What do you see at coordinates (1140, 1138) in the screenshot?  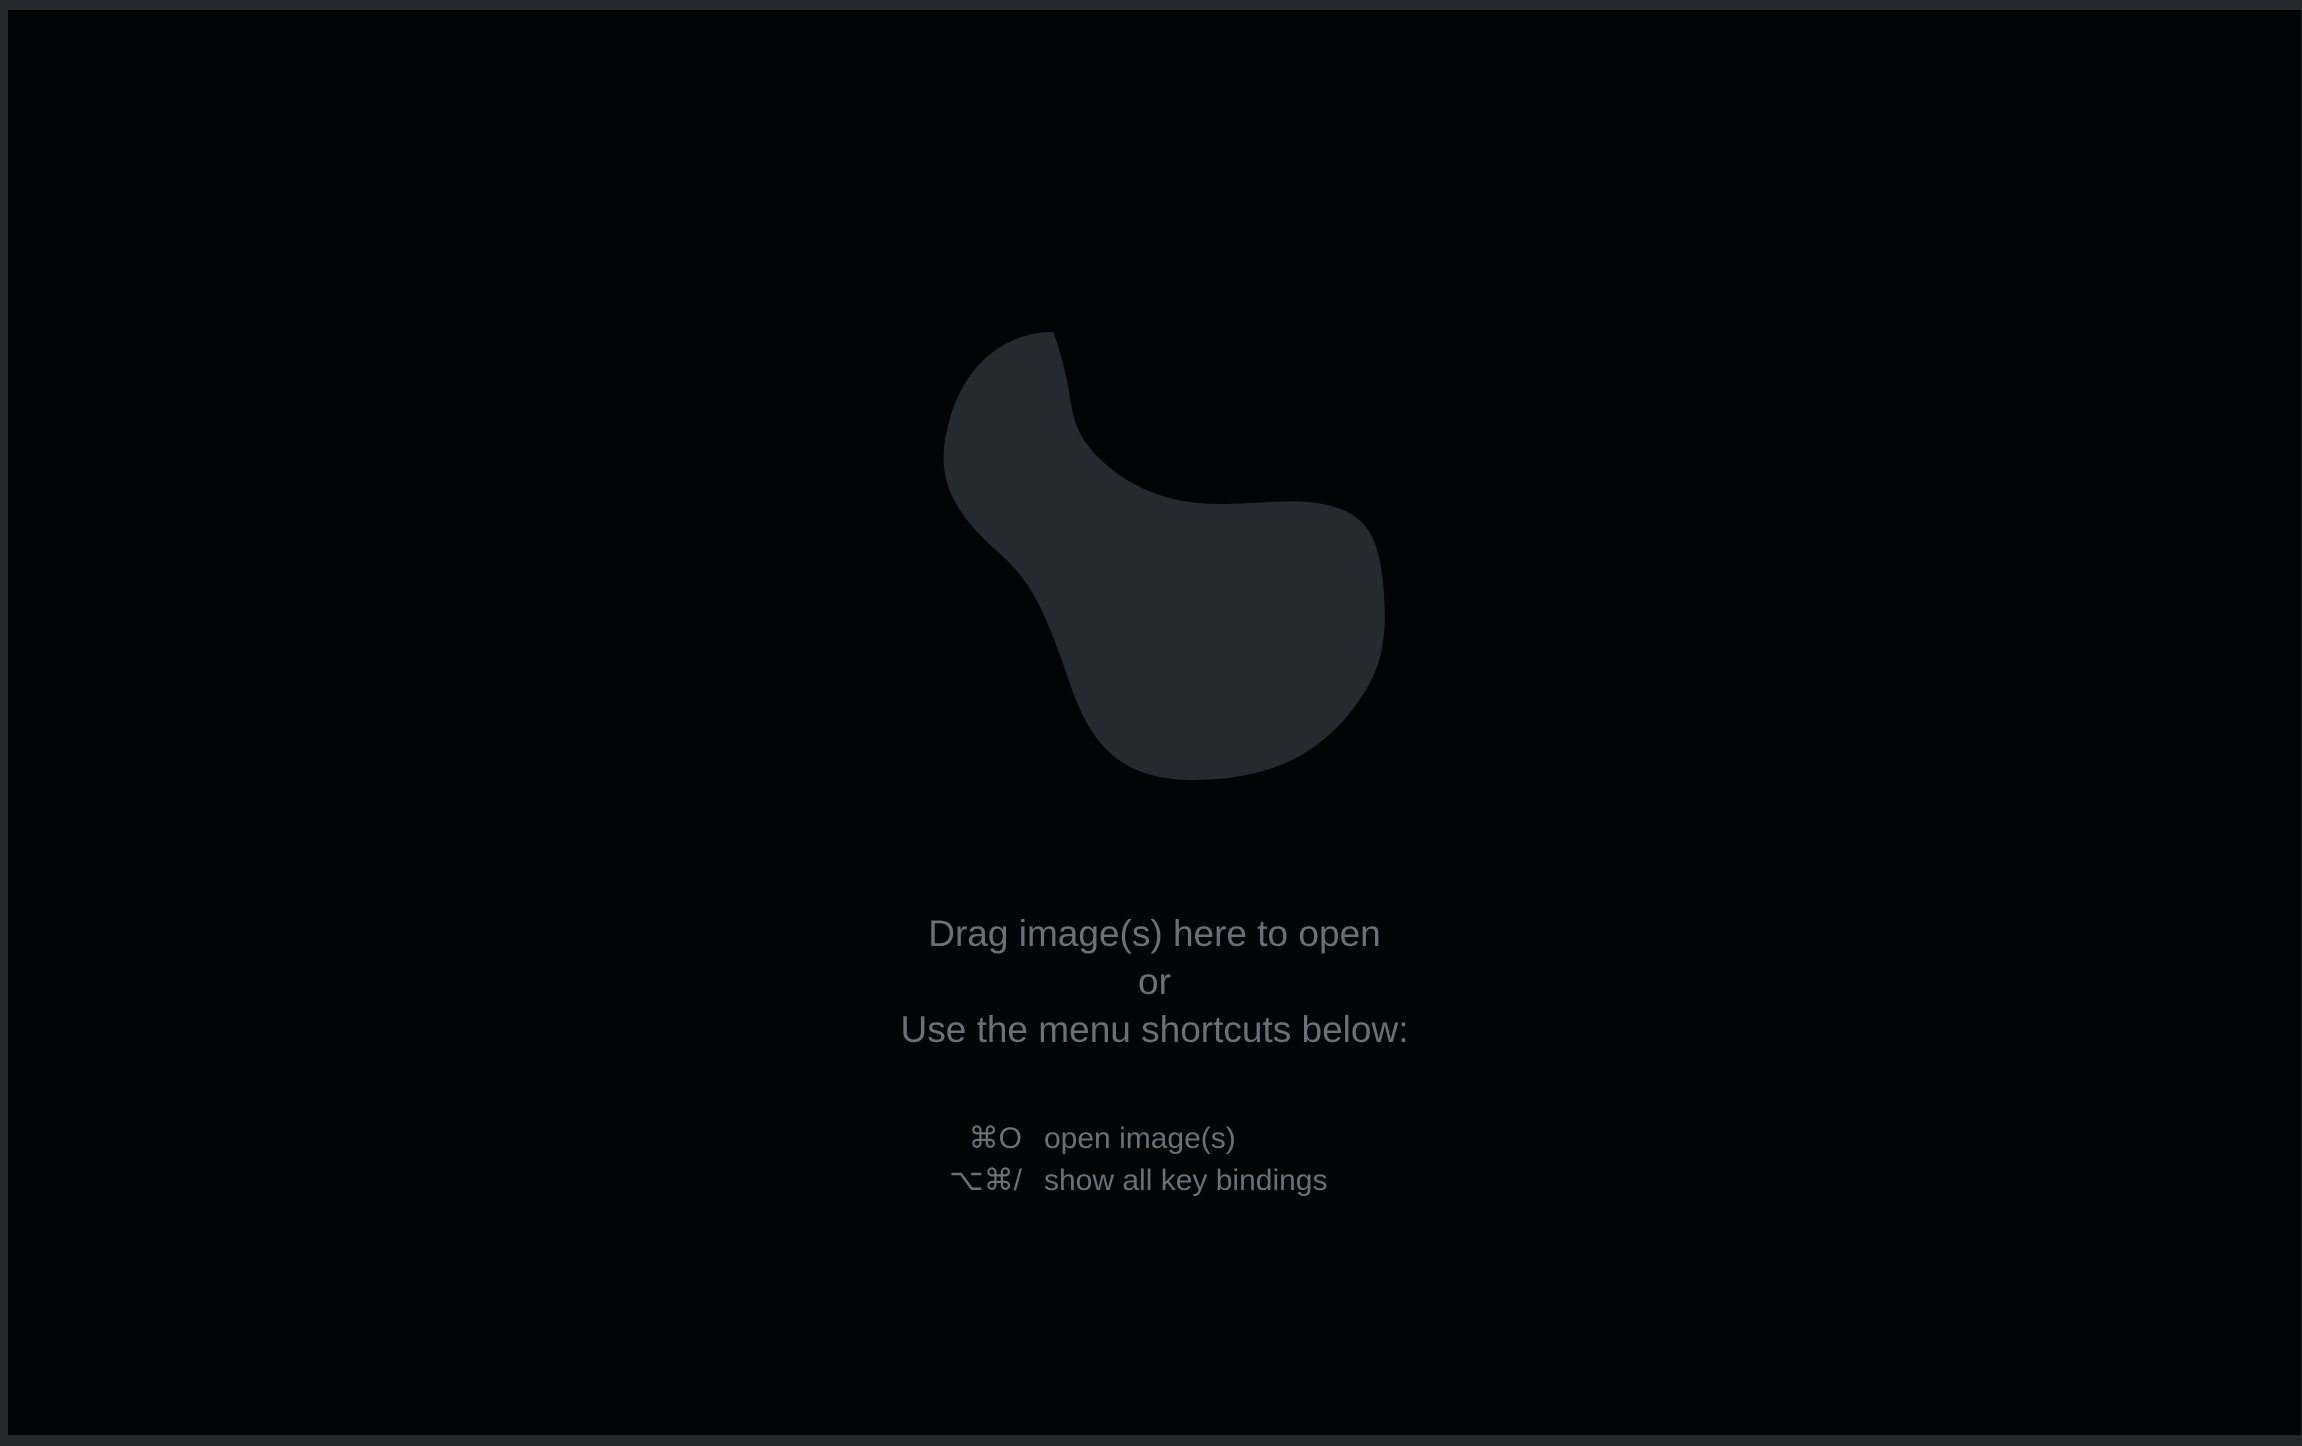 I see `shortcut-label: open image(s)` at bounding box center [1140, 1138].